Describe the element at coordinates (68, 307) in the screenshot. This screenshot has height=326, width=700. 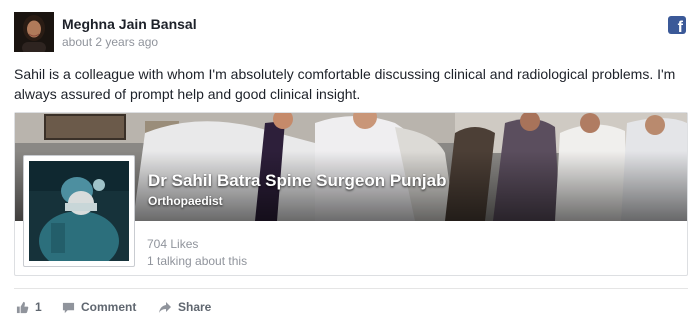
I see `speech-bubble-icon` at that location.